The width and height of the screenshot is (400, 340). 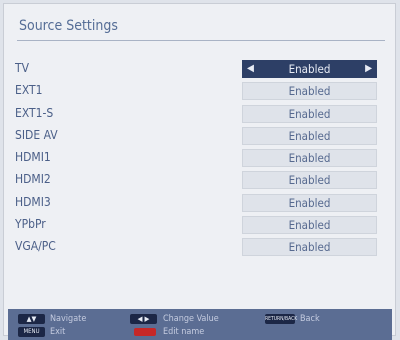 I want to click on row-label: VGA/PC, so click(x=35, y=246).